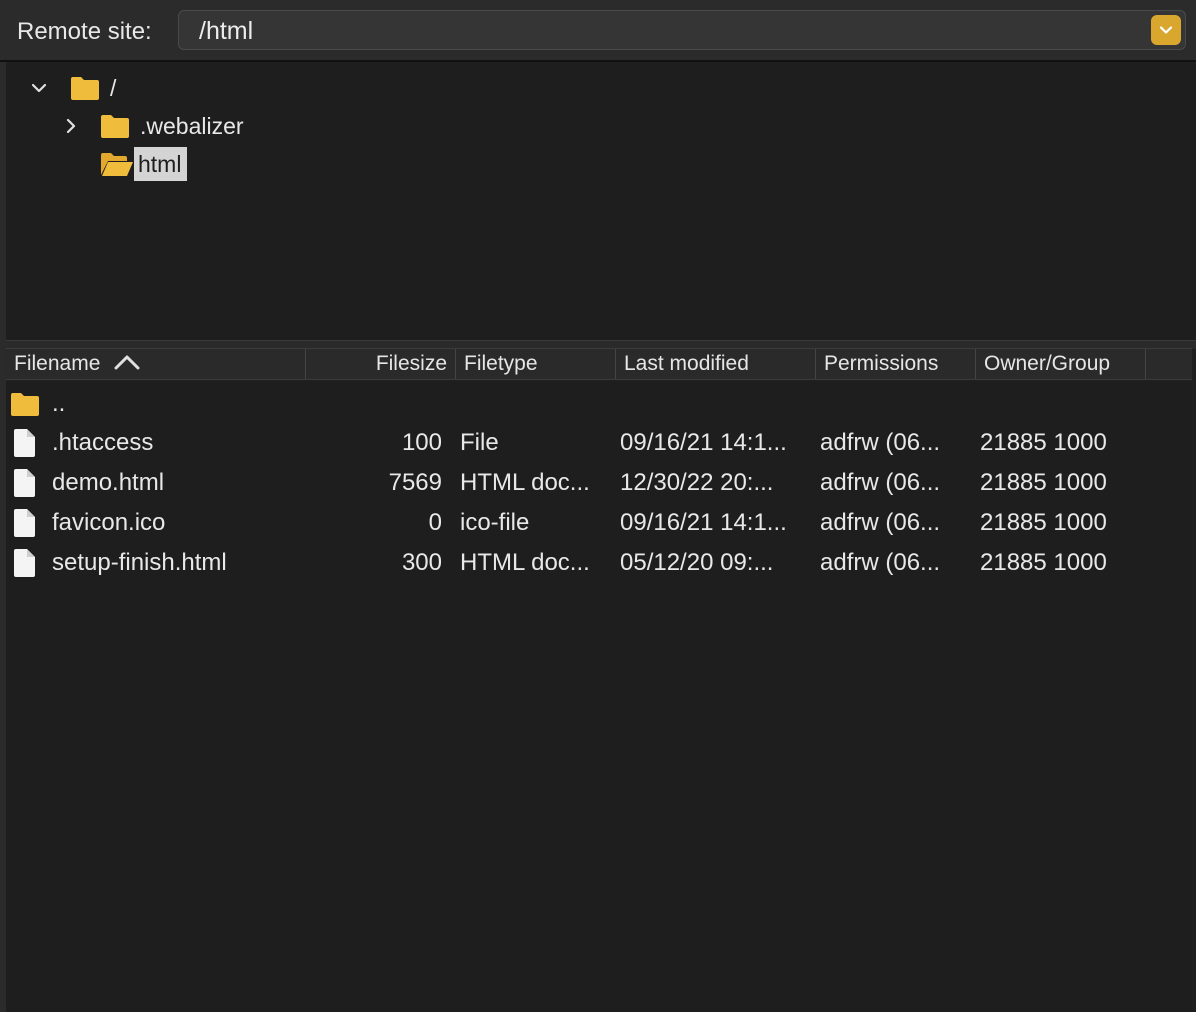 The width and height of the screenshot is (1196, 1012). What do you see at coordinates (103, 442) in the screenshot?
I see `file-name: .htaccess` at bounding box center [103, 442].